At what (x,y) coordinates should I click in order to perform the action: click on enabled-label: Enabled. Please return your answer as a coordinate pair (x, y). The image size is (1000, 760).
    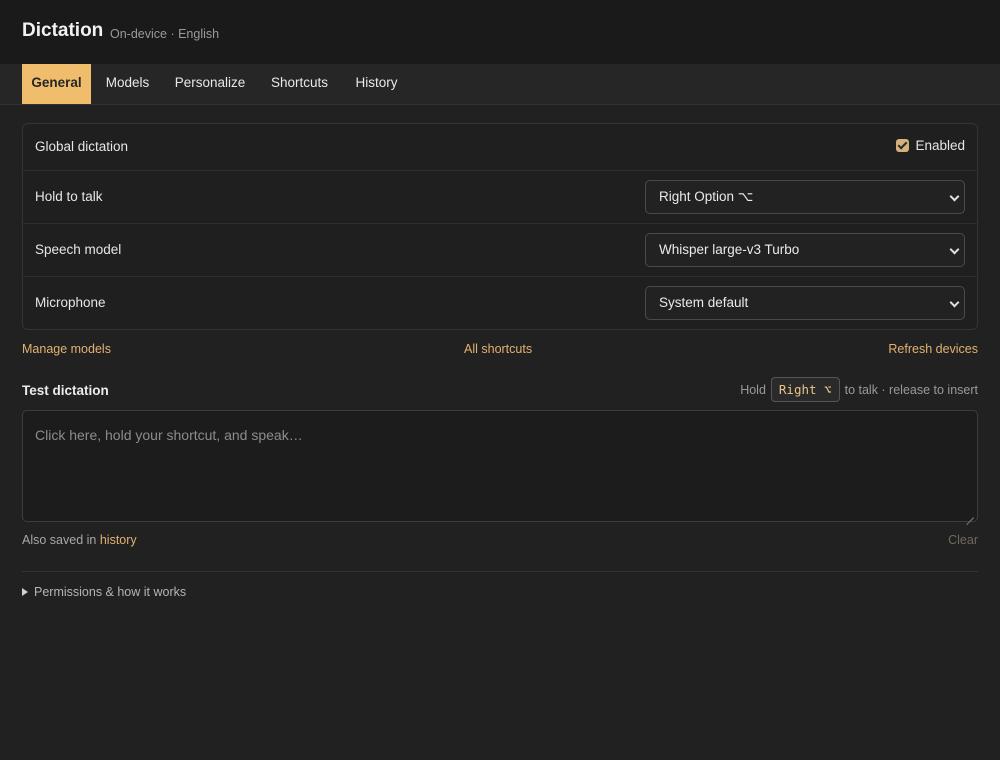
    Looking at the image, I should click on (940, 145).